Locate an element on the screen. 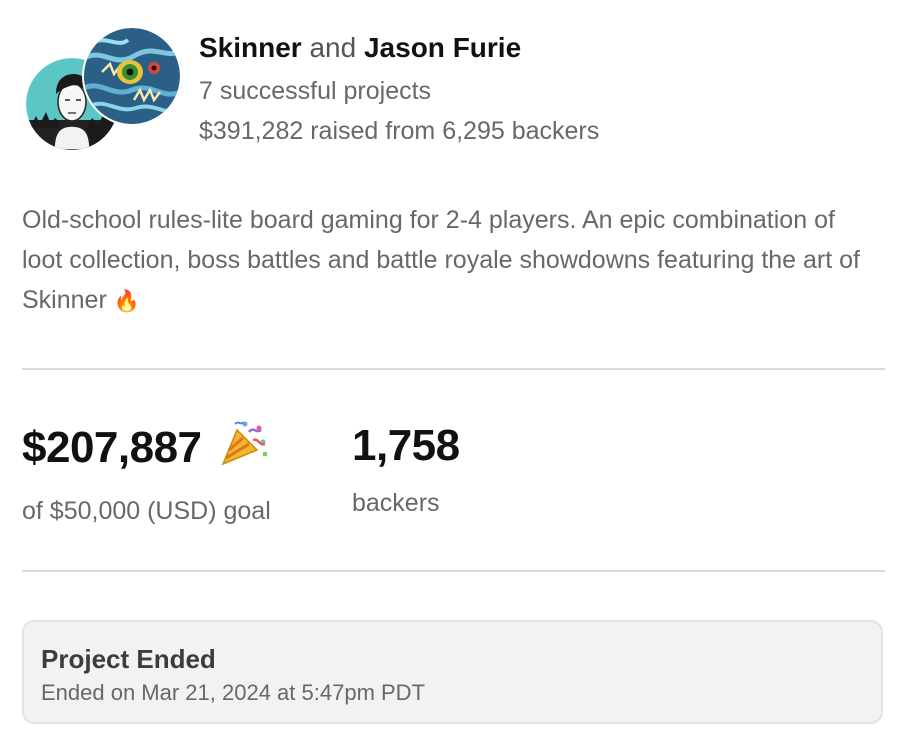  creator-avatar-jason-furie is located at coordinates (132, 76).